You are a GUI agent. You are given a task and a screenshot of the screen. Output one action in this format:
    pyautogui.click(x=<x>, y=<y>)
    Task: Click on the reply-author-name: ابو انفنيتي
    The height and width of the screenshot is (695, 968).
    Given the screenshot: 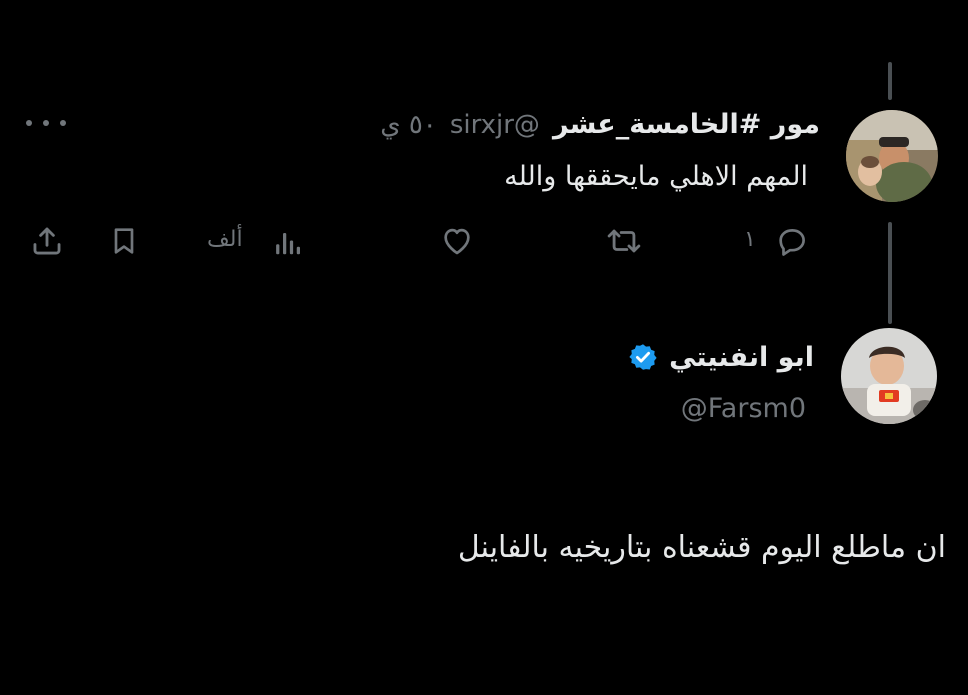 What is the action you would take?
    pyautogui.click(x=741, y=357)
    